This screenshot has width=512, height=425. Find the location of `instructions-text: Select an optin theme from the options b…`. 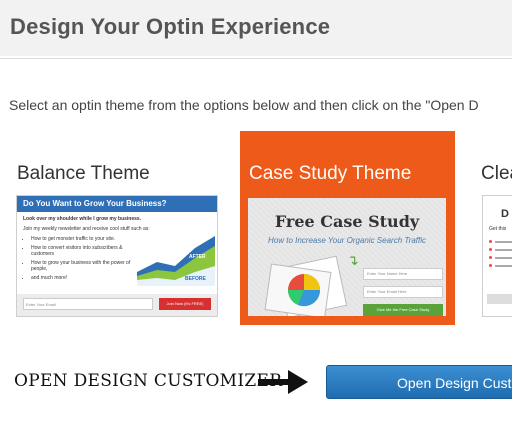

instructions-text: Select an optin theme from the options b… is located at coordinates (244, 105).